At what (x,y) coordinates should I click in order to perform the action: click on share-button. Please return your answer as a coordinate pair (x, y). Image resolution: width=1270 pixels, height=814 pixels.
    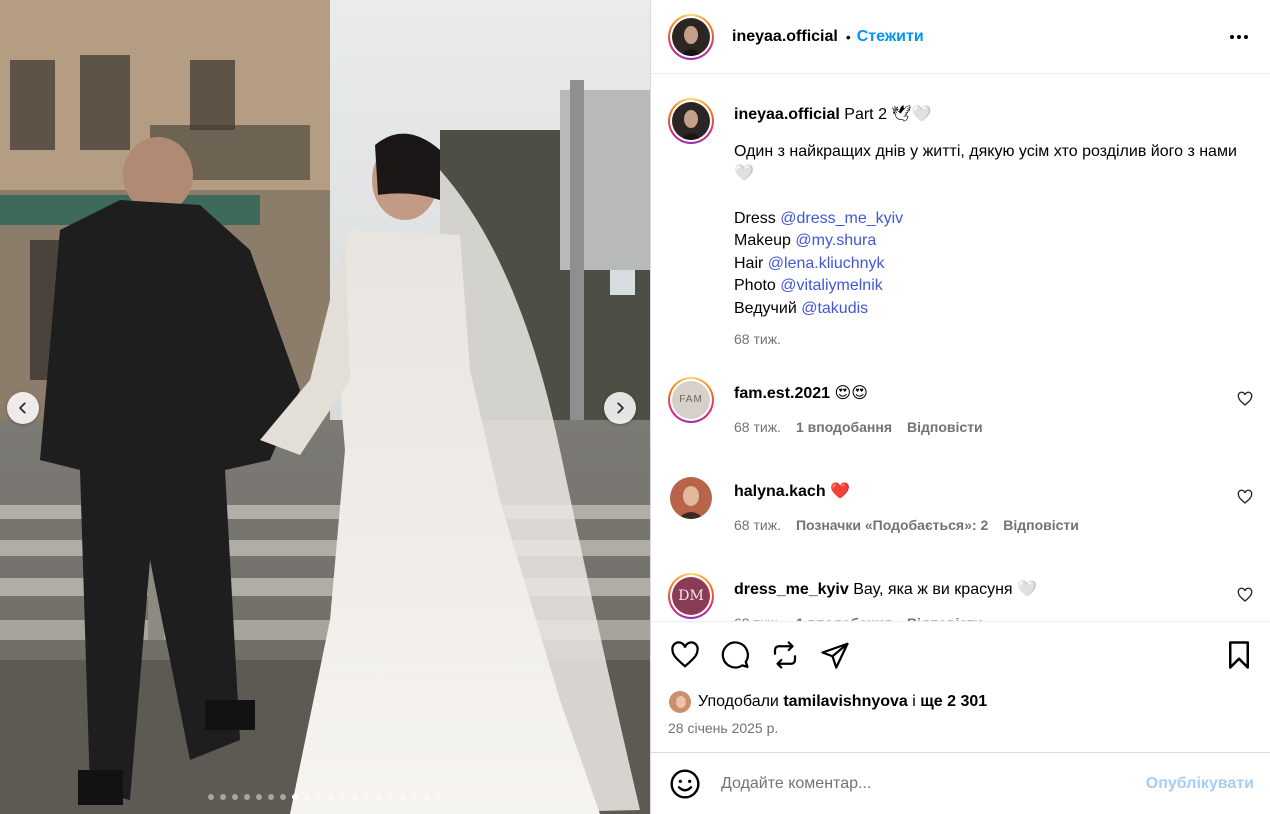
    Looking at the image, I should click on (835, 655).